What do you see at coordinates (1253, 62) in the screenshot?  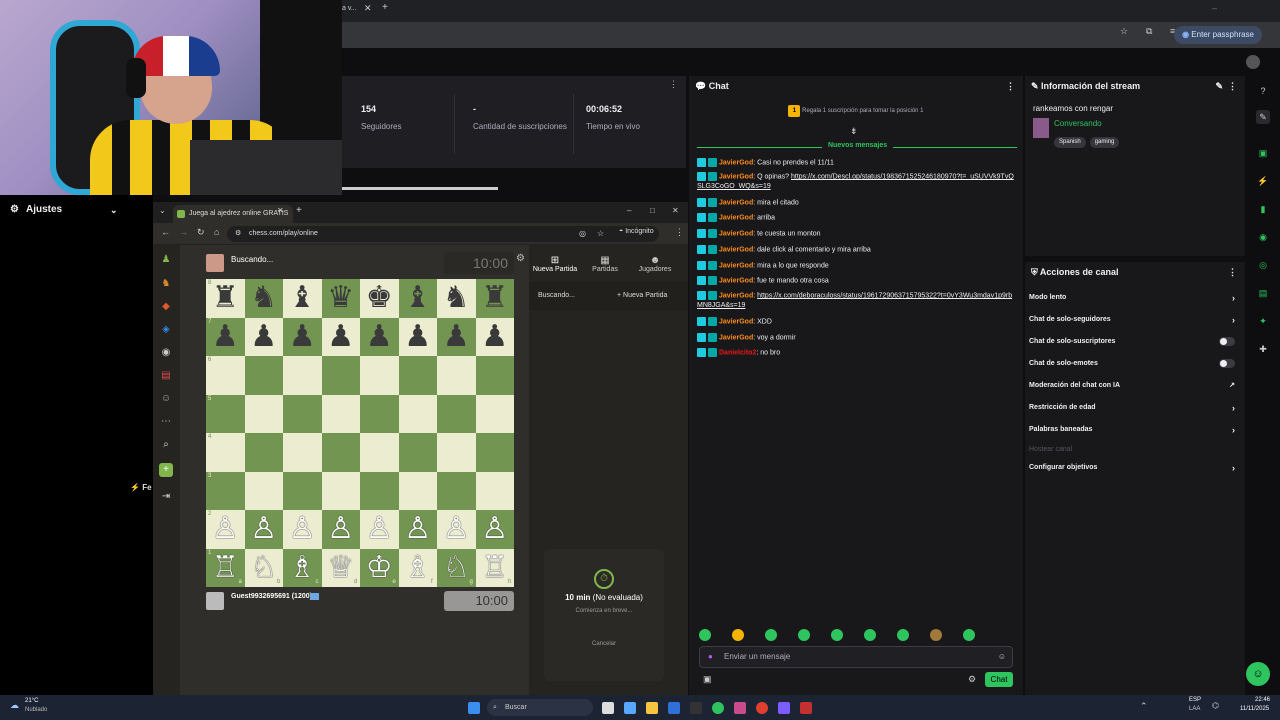 I see `avatar` at bounding box center [1253, 62].